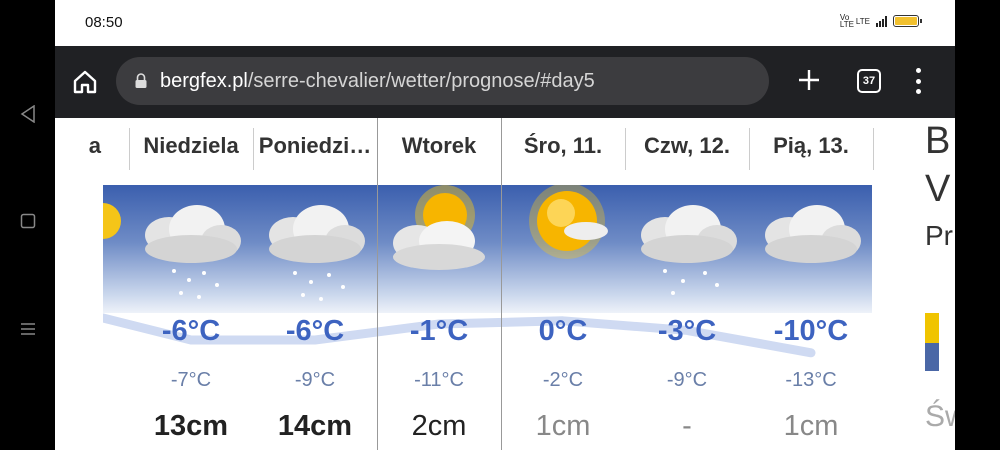  I want to click on lte-indicator: LTE, so click(862, 21).